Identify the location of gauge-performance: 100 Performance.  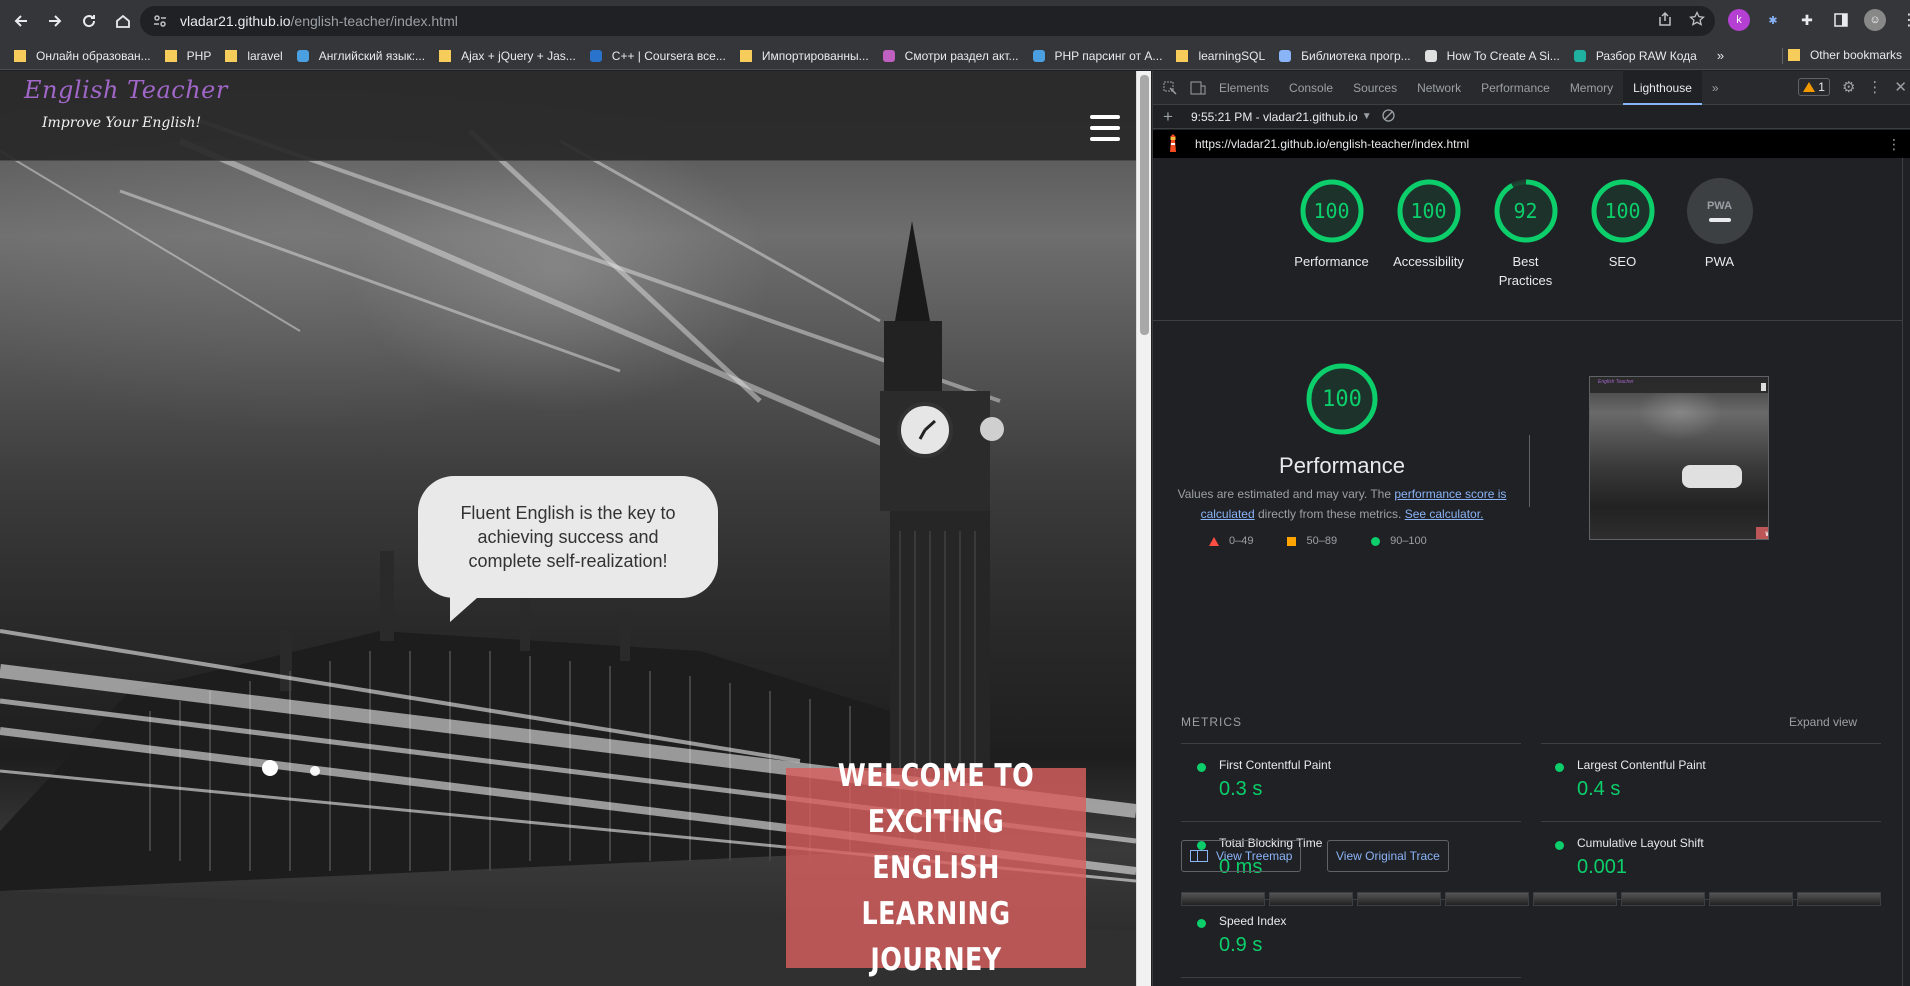
(1331, 234).